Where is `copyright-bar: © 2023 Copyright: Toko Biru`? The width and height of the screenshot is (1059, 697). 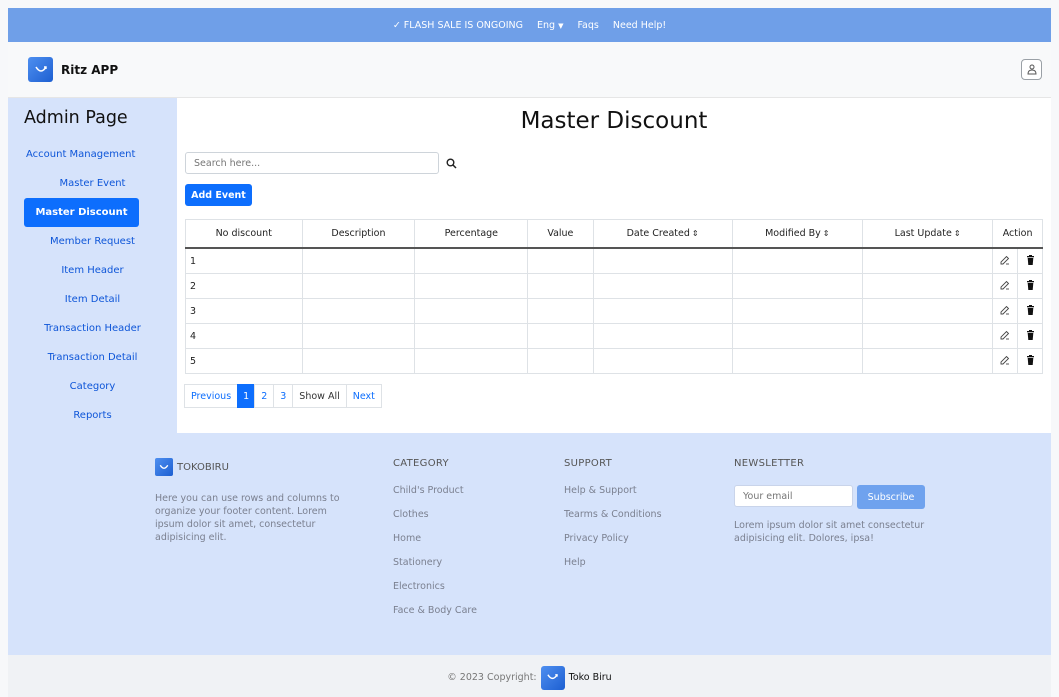 copyright-bar: © 2023 Copyright: Toko Biru is located at coordinates (529, 676).